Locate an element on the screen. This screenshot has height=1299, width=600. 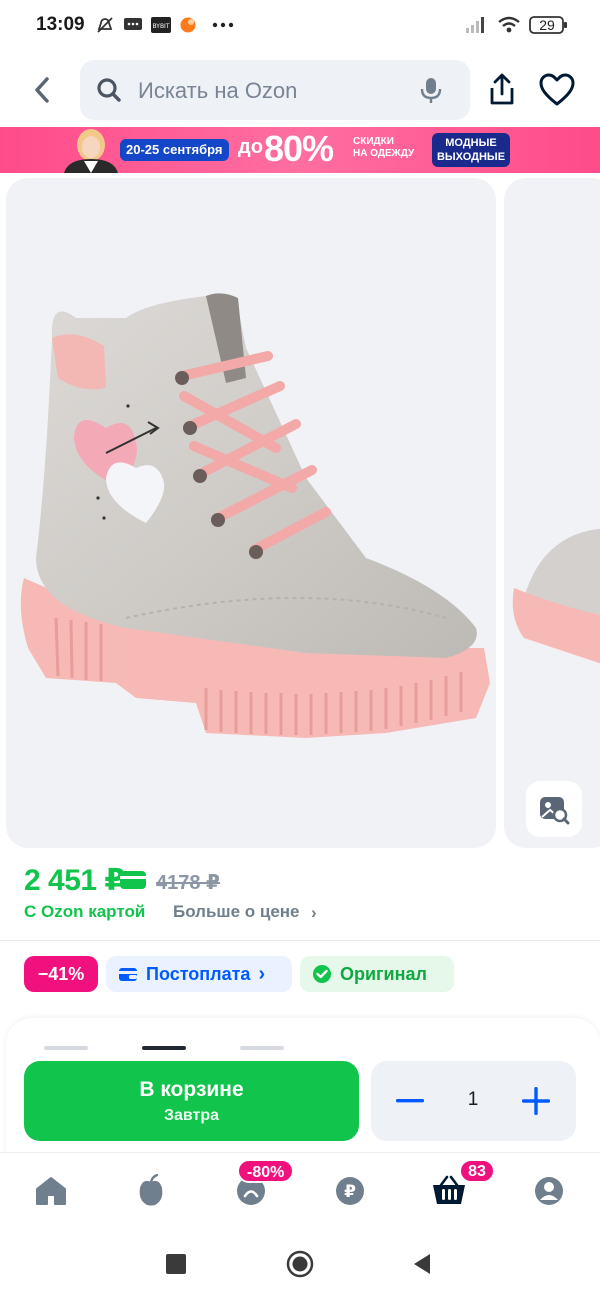
wifi-icon is located at coordinates (509, 25).